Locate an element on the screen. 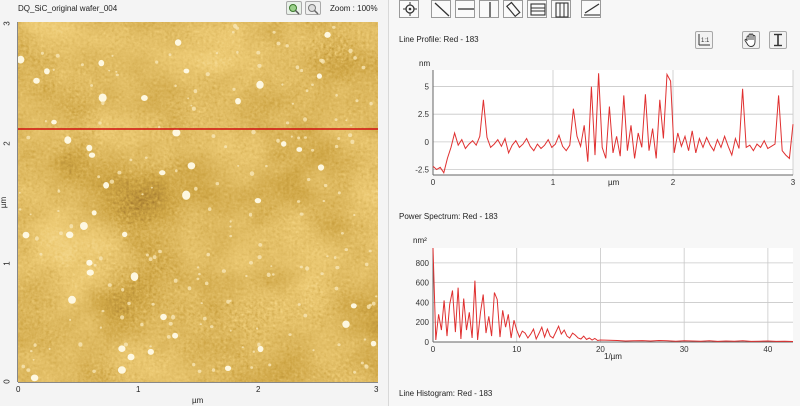 The height and width of the screenshot is (406, 800). cursor-button is located at coordinates (778, 40).